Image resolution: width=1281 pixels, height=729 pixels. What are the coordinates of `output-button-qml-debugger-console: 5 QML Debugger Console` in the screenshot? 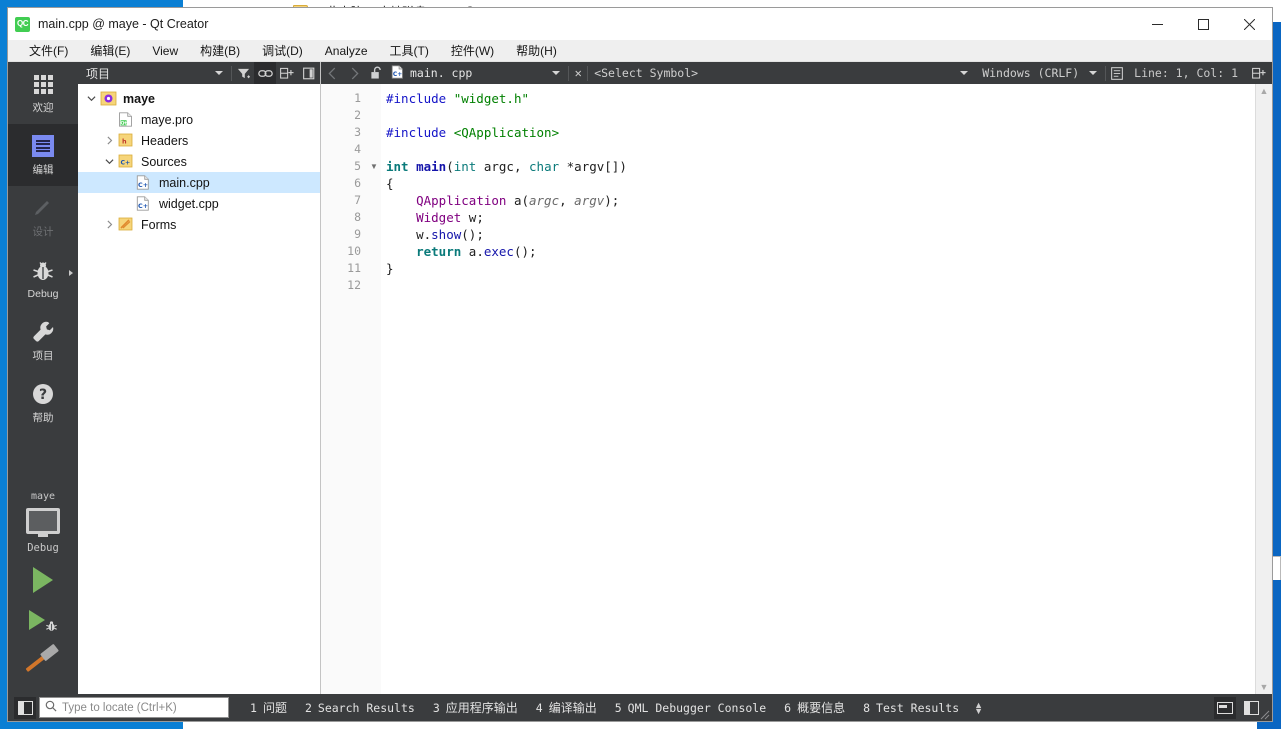 It's located at (690, 707).